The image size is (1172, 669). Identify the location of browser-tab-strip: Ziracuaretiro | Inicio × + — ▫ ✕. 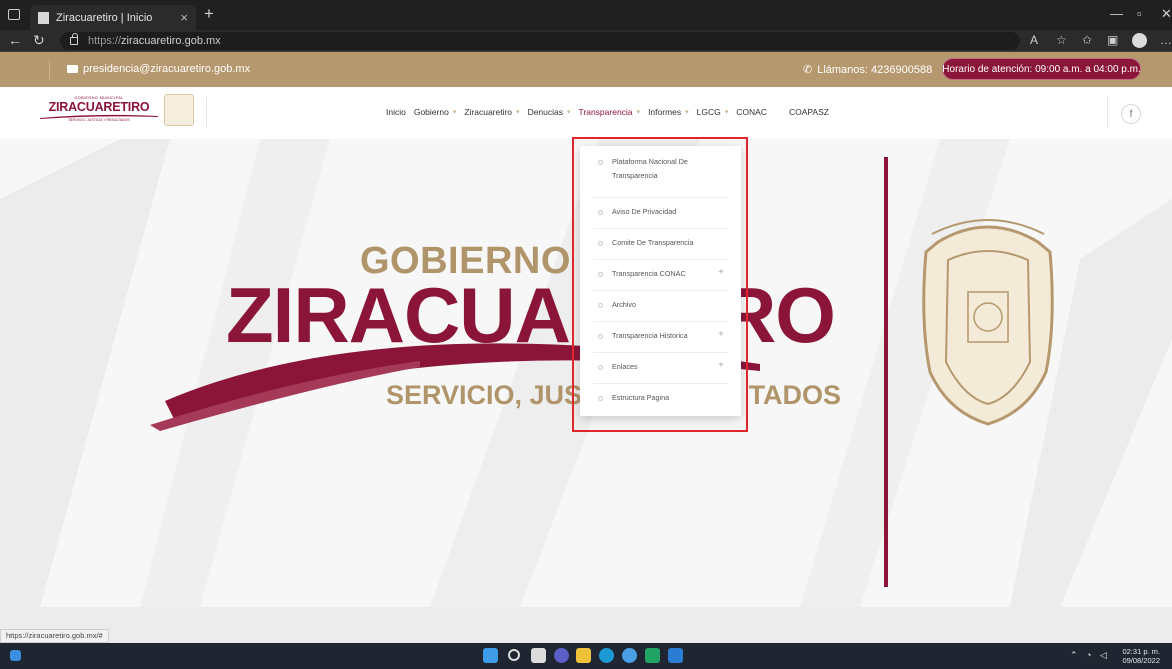
(586, 15).